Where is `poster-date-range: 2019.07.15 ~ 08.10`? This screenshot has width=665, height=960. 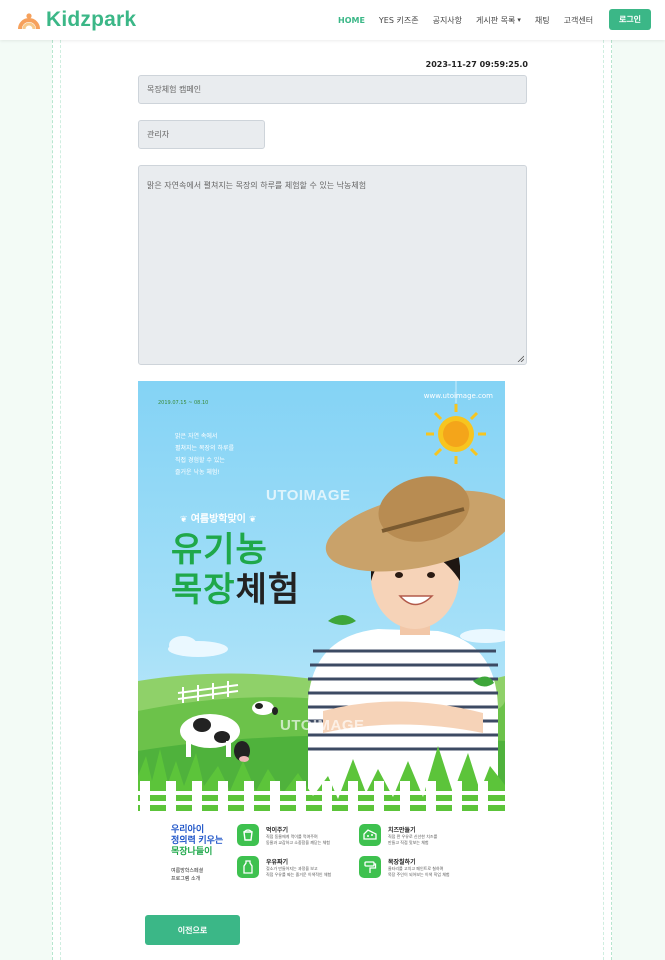 poster-date-range: 2019.07.15 ~ 08.10 is located at coordinates (183, 403).